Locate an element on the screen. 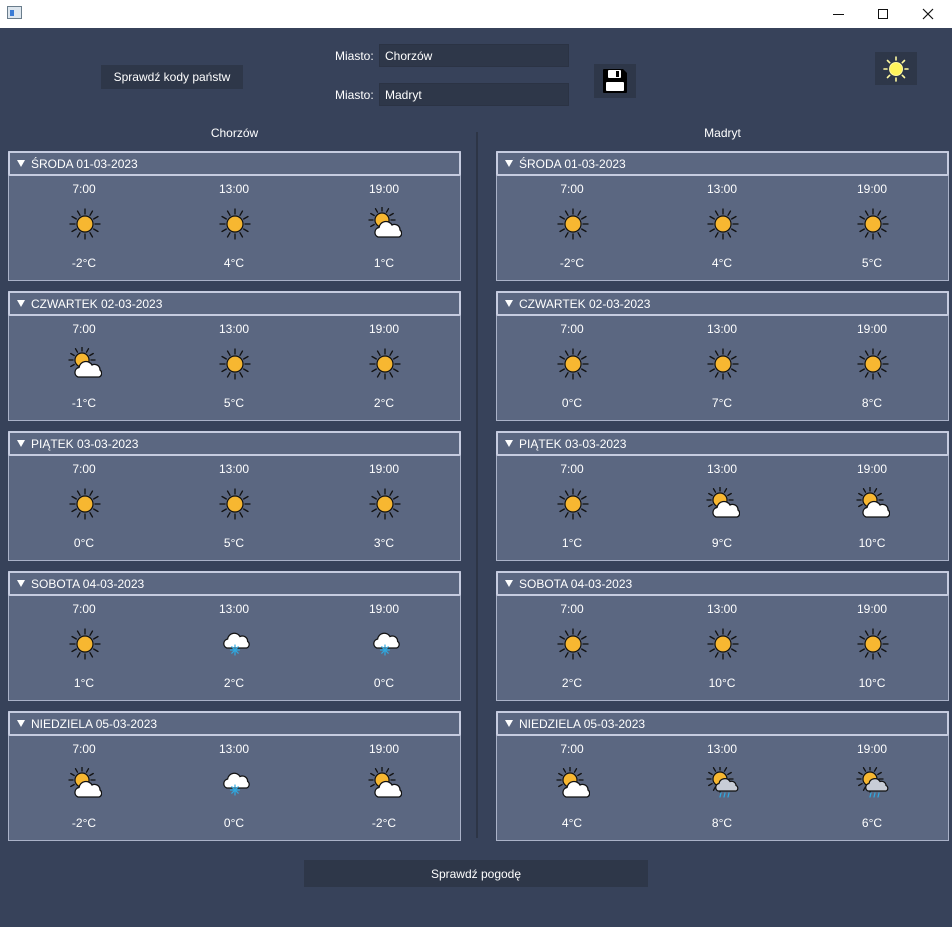 This screenshot has height=927, width=952. forecast-slot: 13:00 7°C is located at coordinates (722, 368).